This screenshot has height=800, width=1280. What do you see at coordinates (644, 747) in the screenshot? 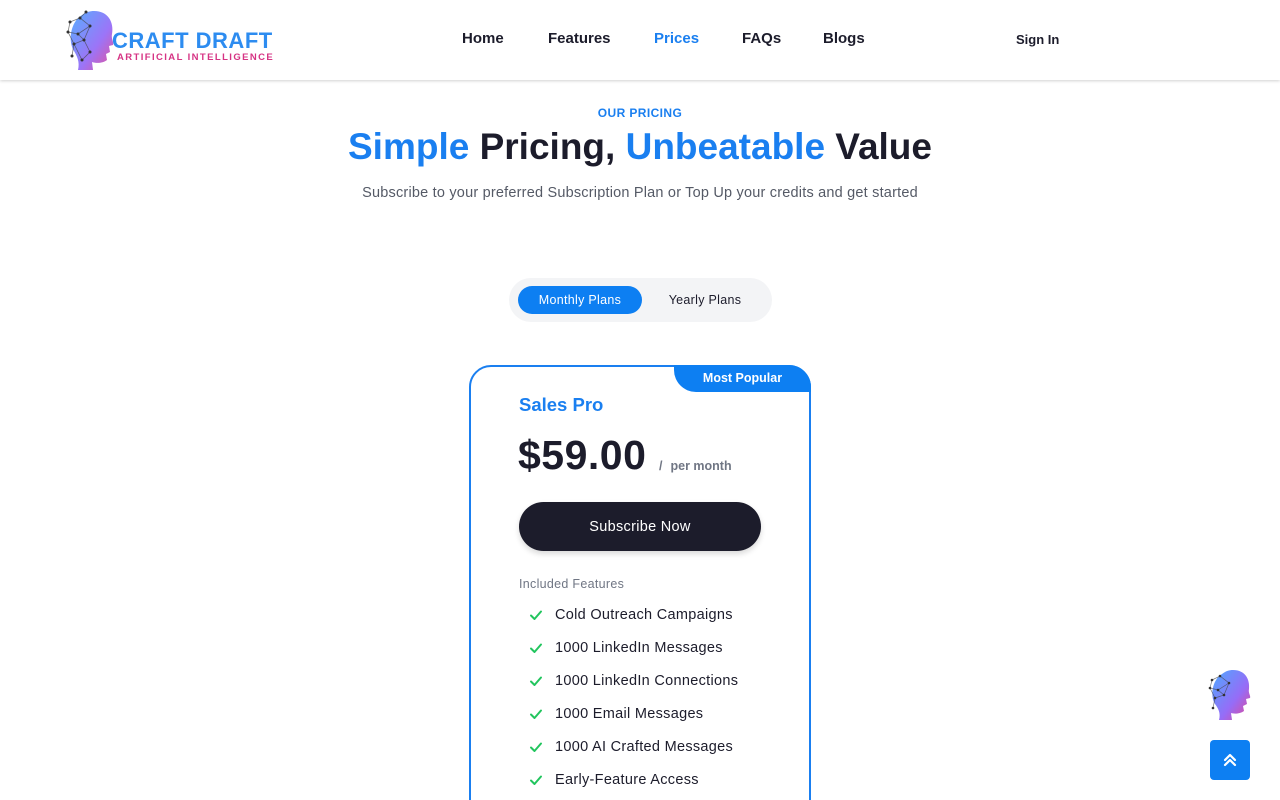
I see `feature-label: 1000 AI Crafted Messages` at bounding box center [644, 747].